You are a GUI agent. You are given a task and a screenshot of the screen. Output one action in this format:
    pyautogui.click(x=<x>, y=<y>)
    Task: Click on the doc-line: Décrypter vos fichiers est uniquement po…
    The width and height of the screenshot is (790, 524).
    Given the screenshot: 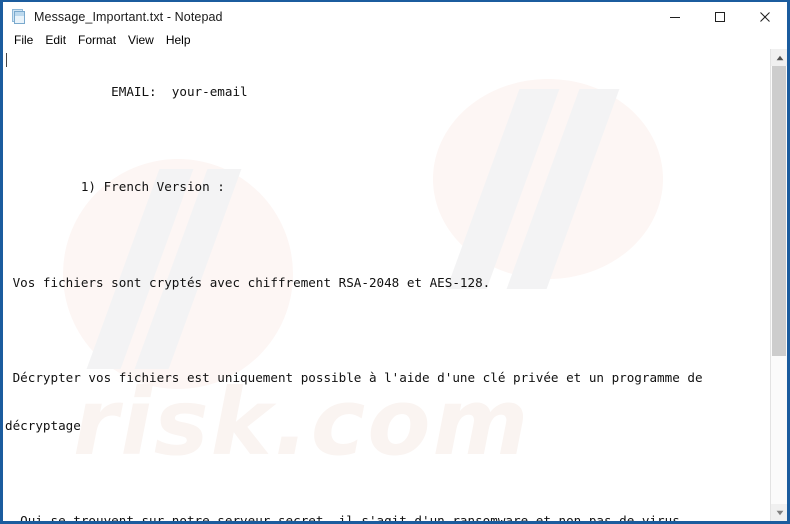 What is the action you would take?
    pyautogui.click(x=354, y=378)
    